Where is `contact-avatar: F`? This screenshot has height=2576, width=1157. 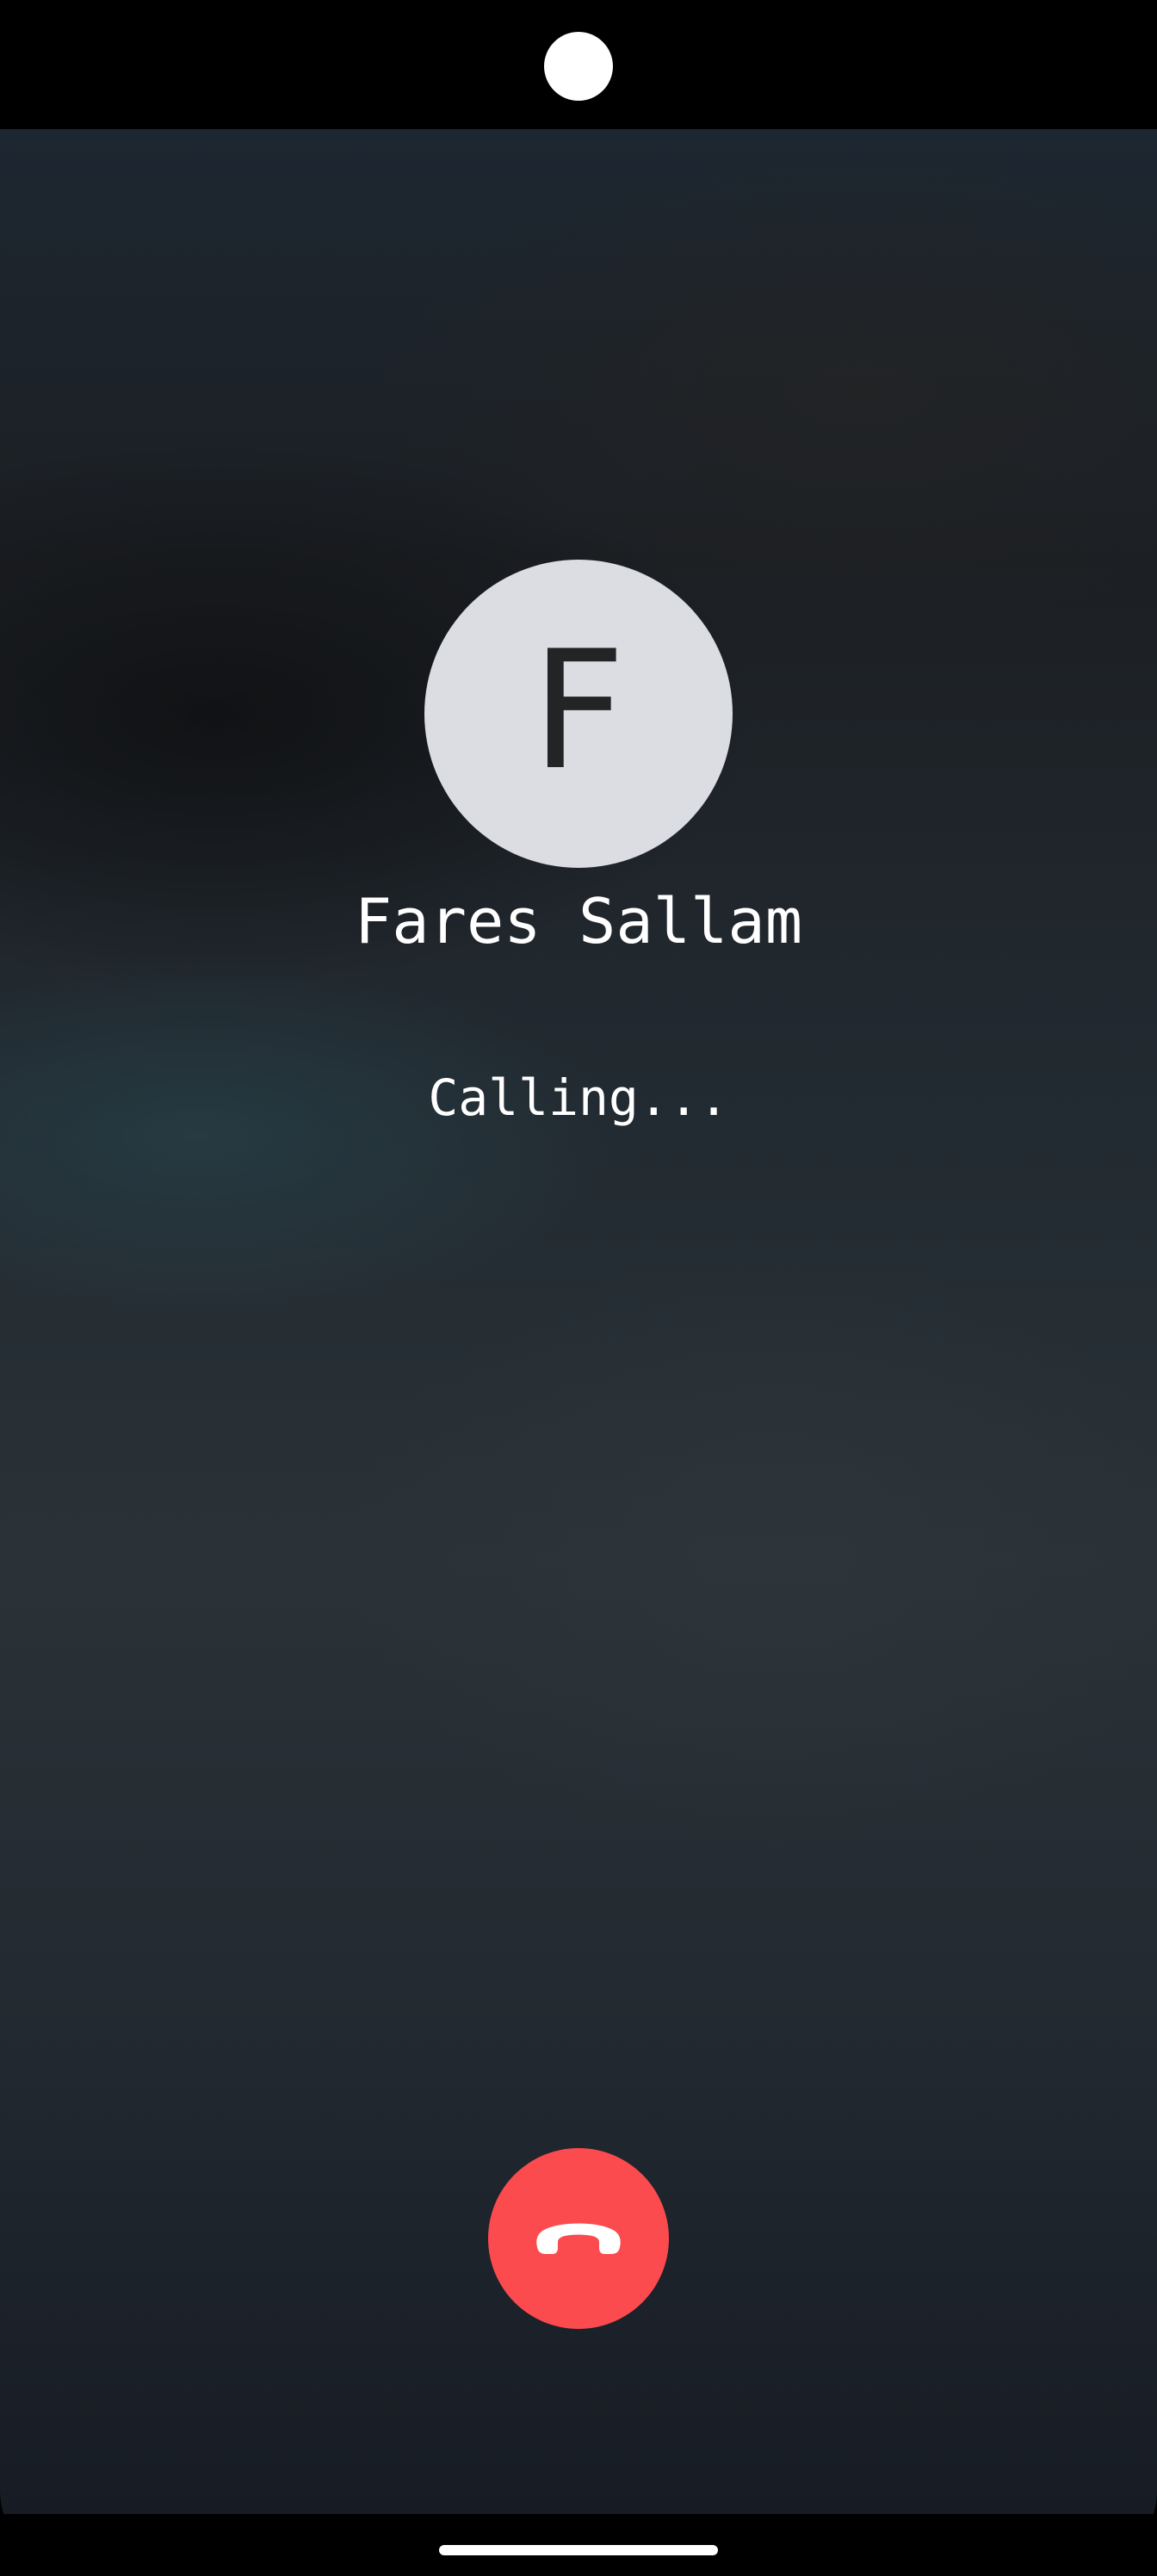 contact-avatar: F is located at coordinates (579, 714).